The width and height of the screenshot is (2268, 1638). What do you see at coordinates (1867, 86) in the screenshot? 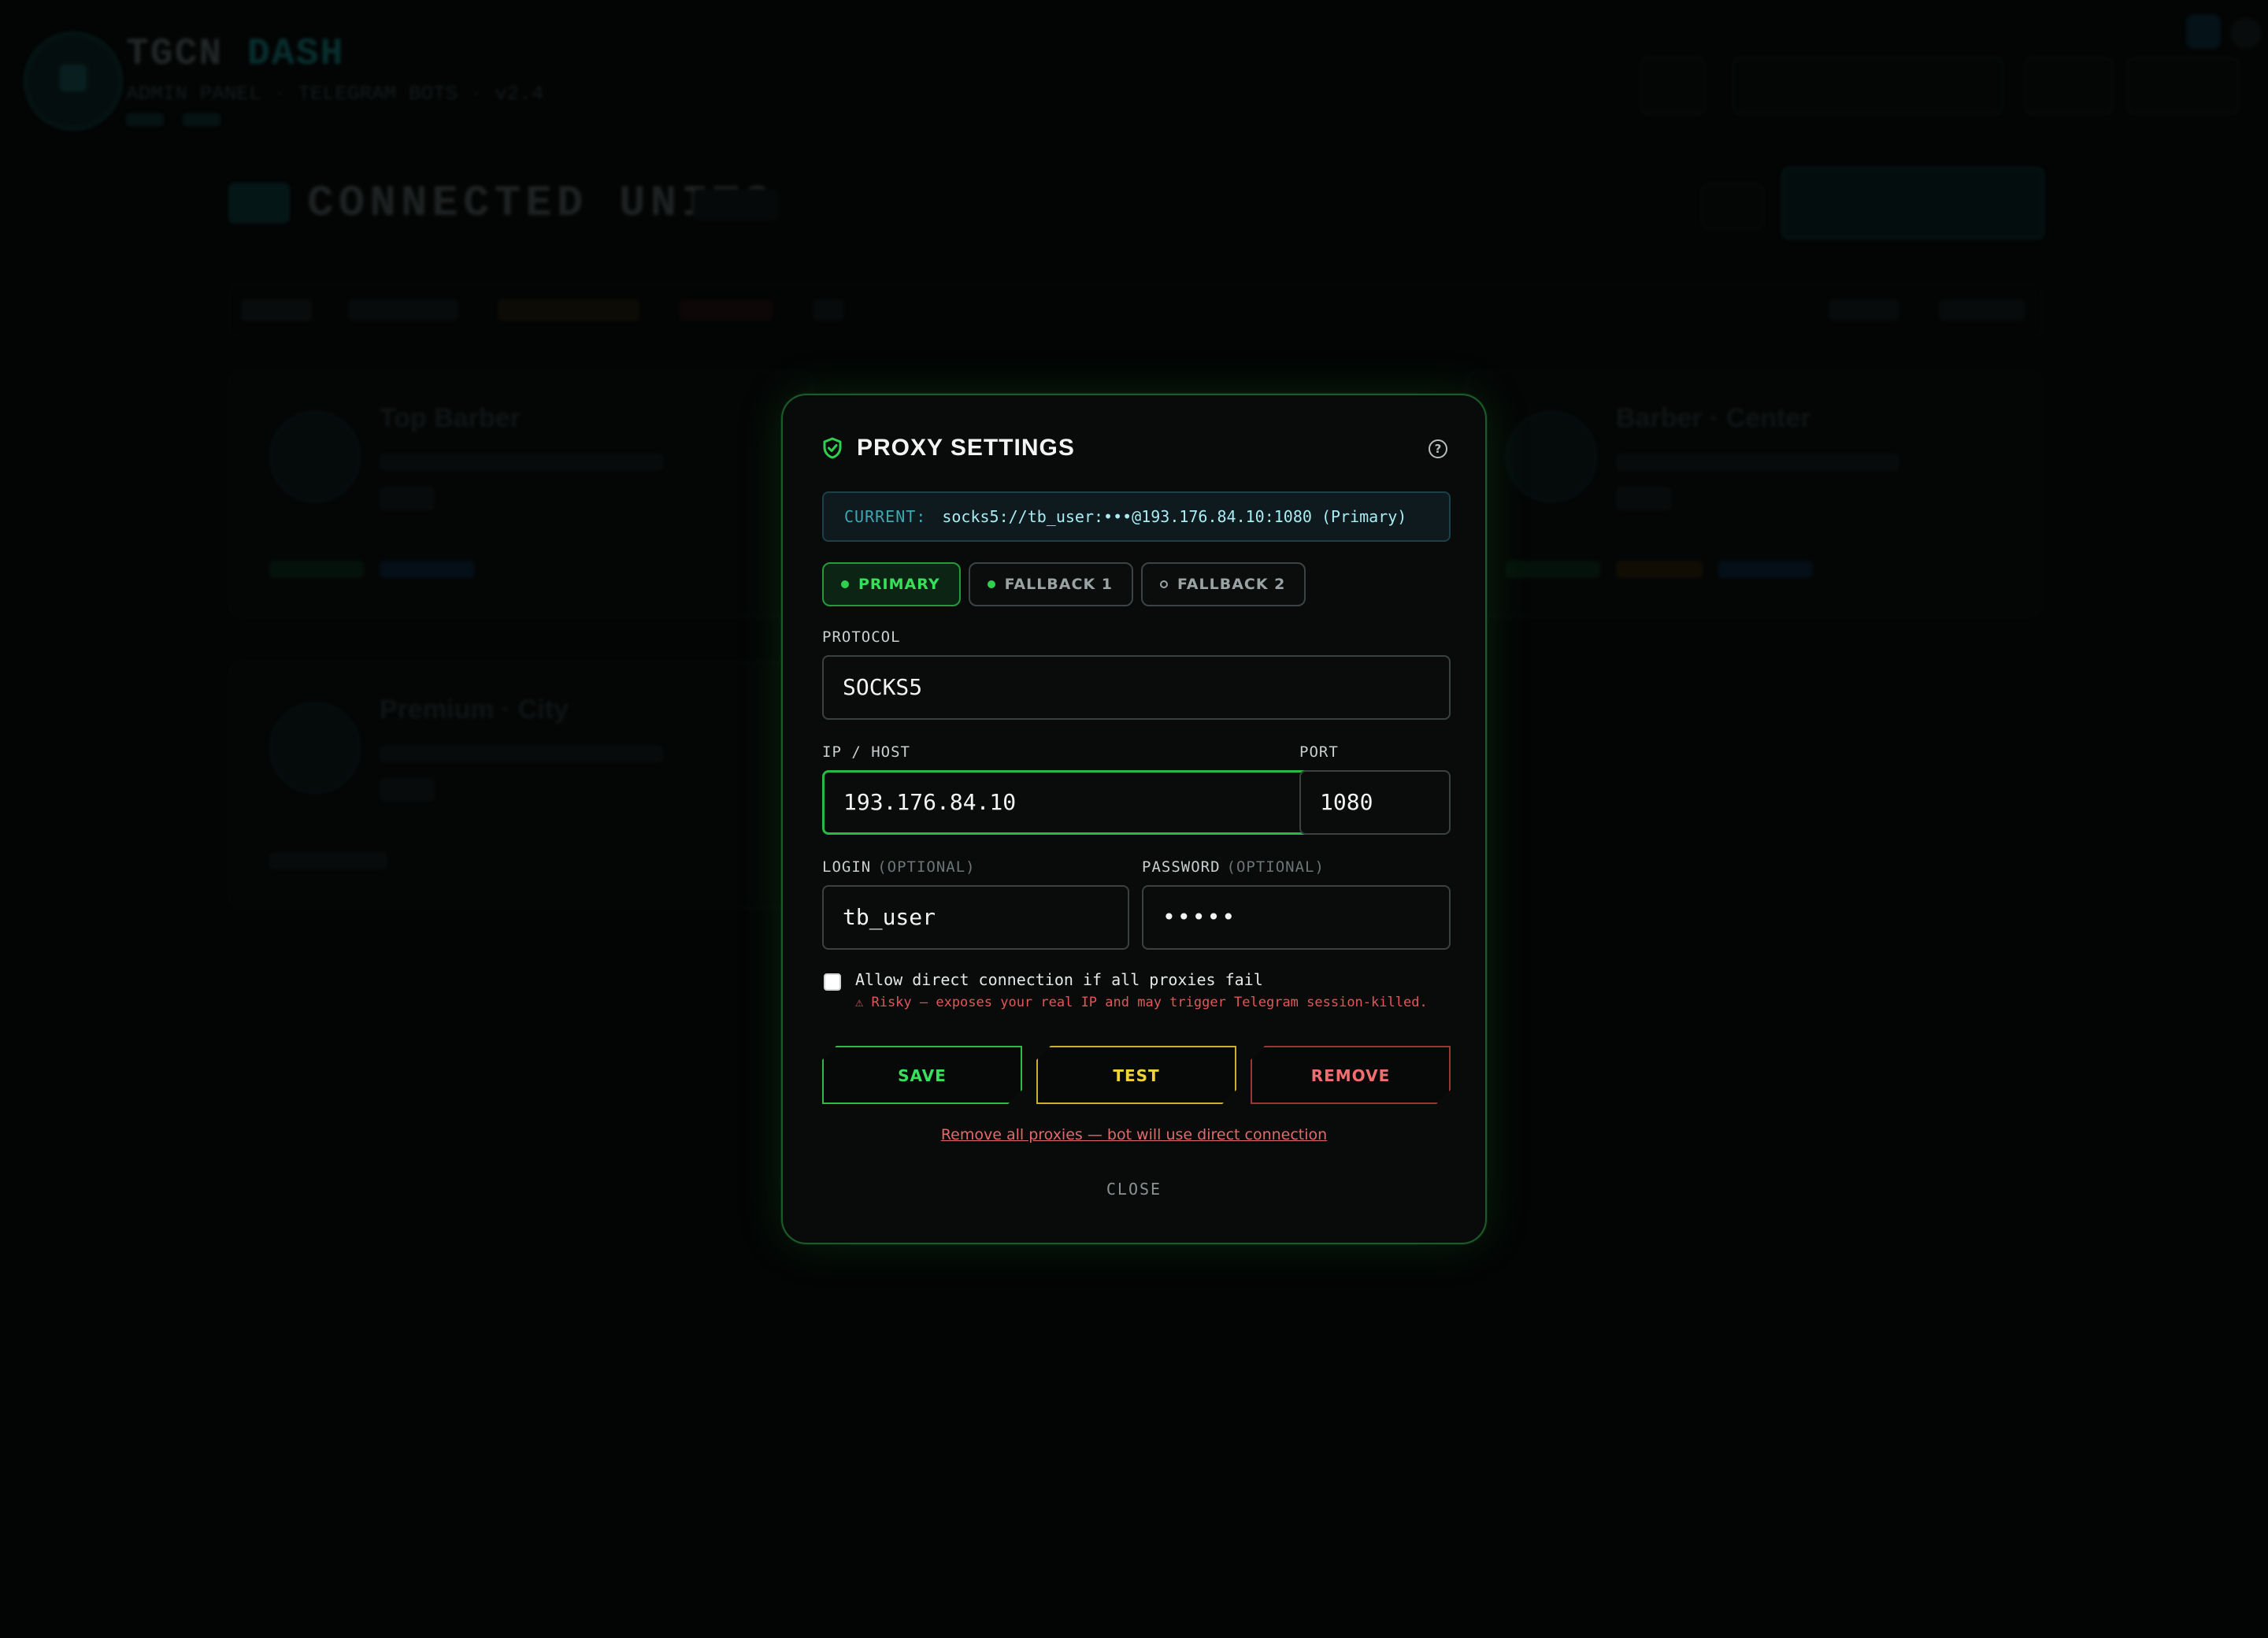
I see `status-indicator` at bounding box center [1867, 86].